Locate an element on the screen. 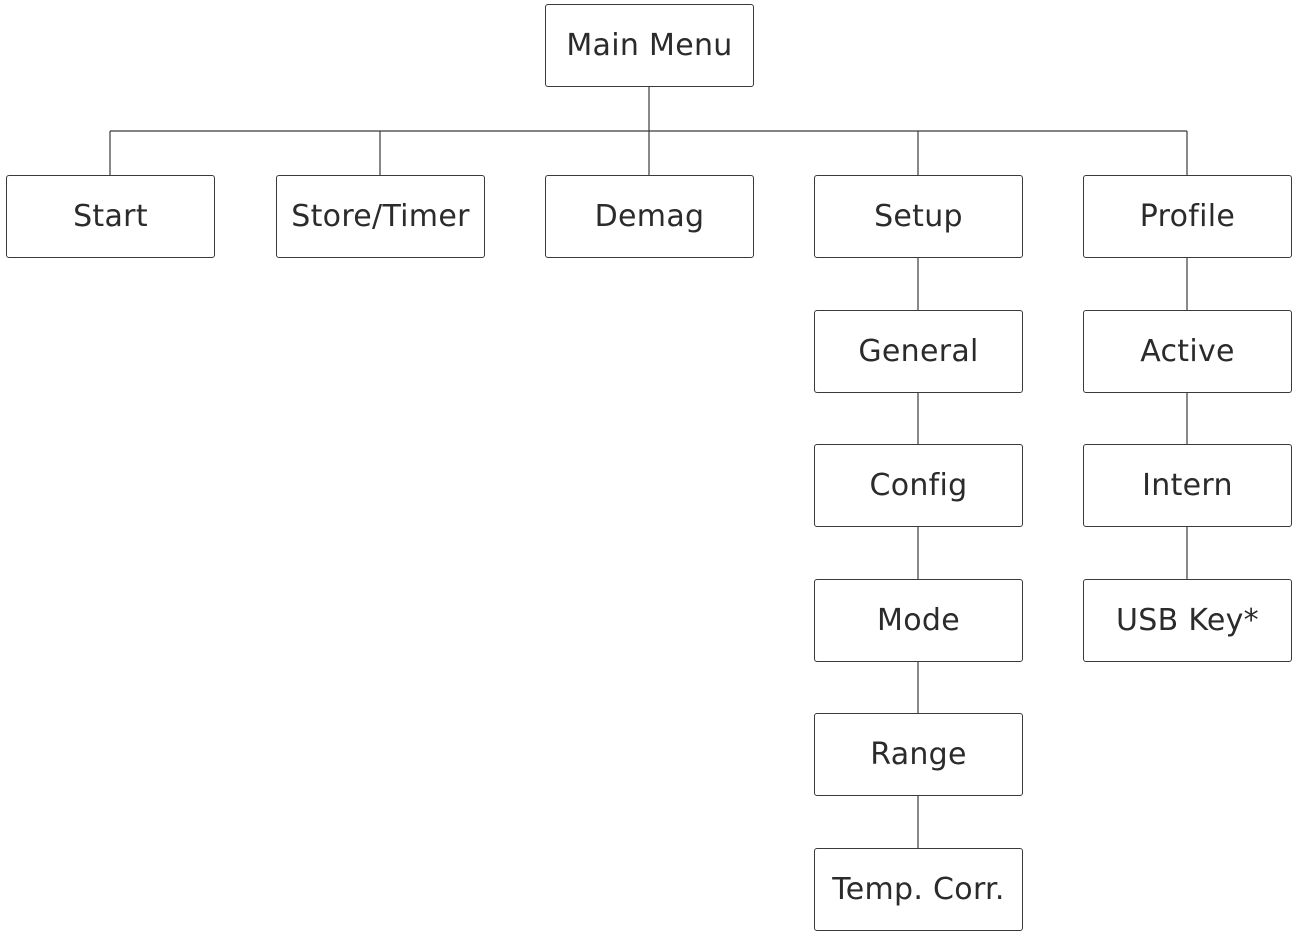  node-usb-key: USB Key* is located at coordinates (1187, 620).